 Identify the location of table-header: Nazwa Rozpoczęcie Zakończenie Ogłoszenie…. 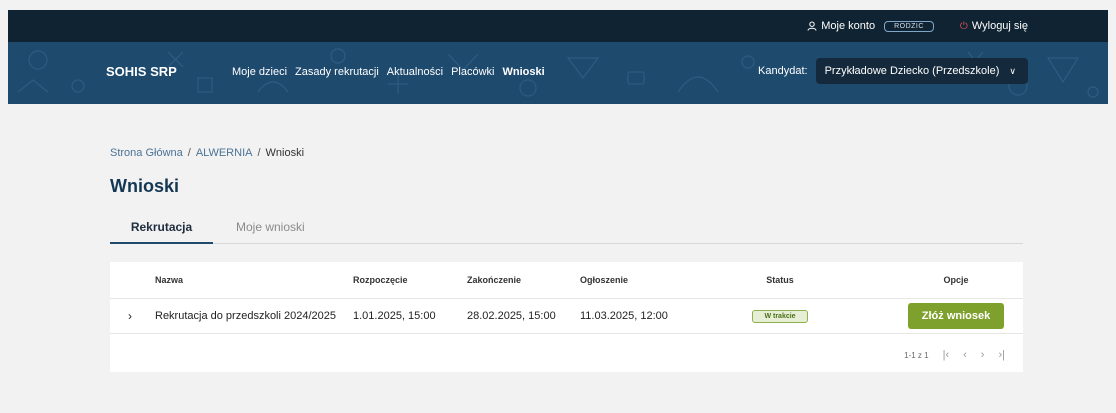
(566, 280).